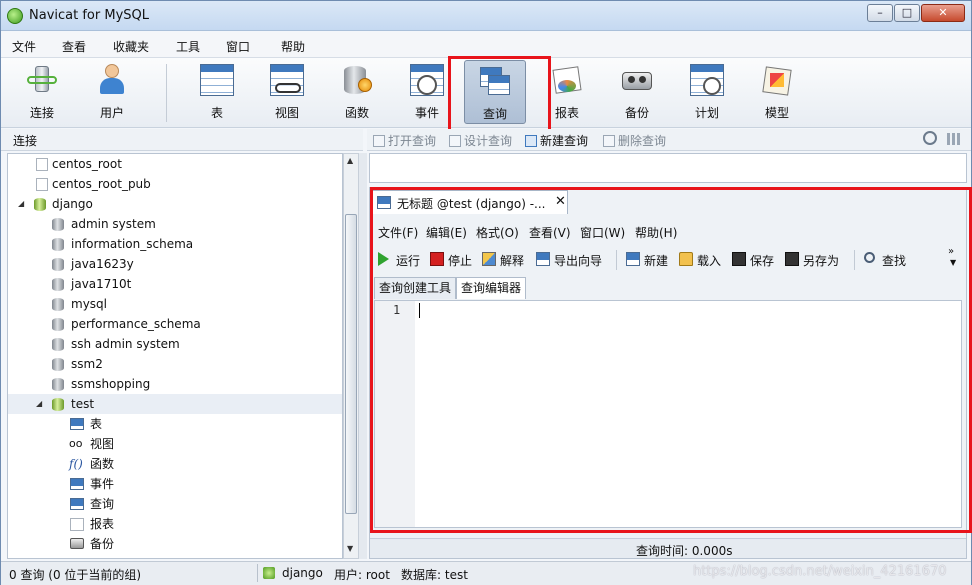  I want to click on menu-file: 文件, so click(24, 46).